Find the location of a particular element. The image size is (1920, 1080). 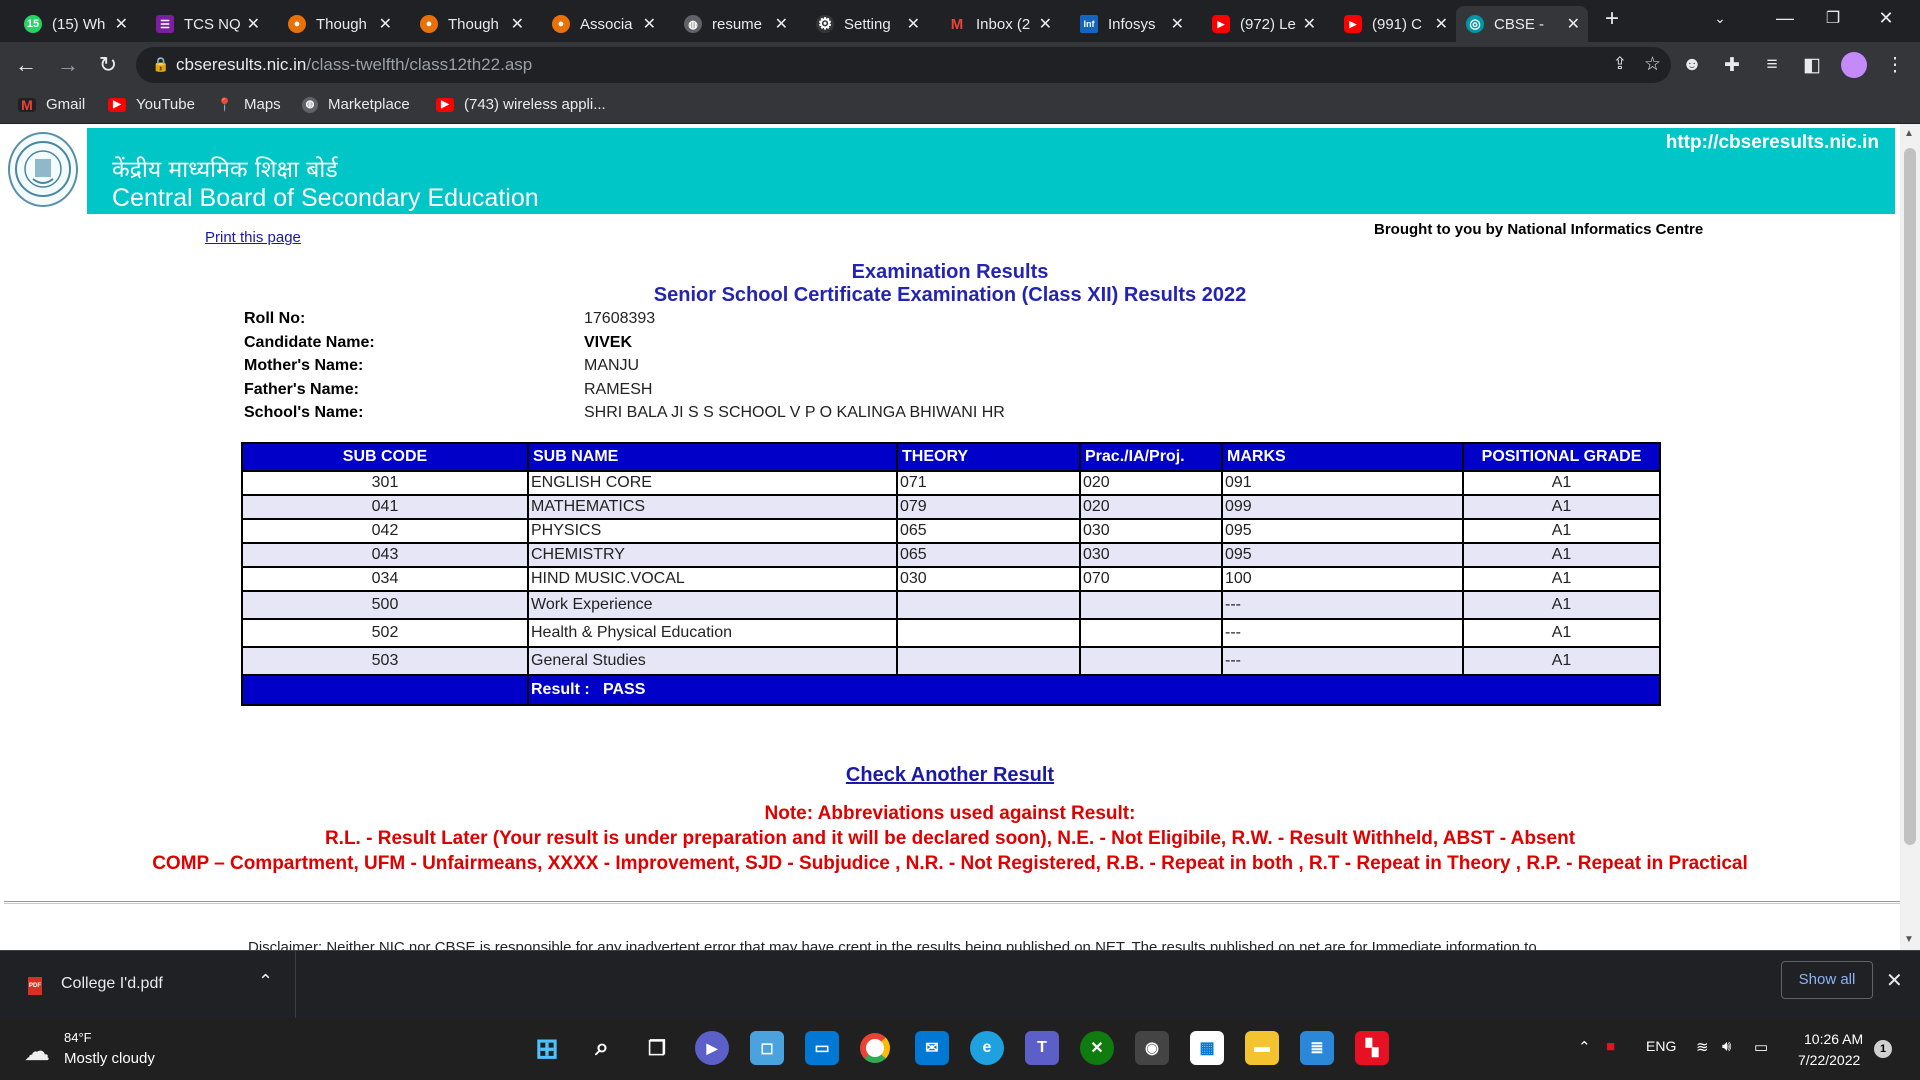

bookmark-marketplace: ◍ Marketplace is located at coordinates (356, 104).